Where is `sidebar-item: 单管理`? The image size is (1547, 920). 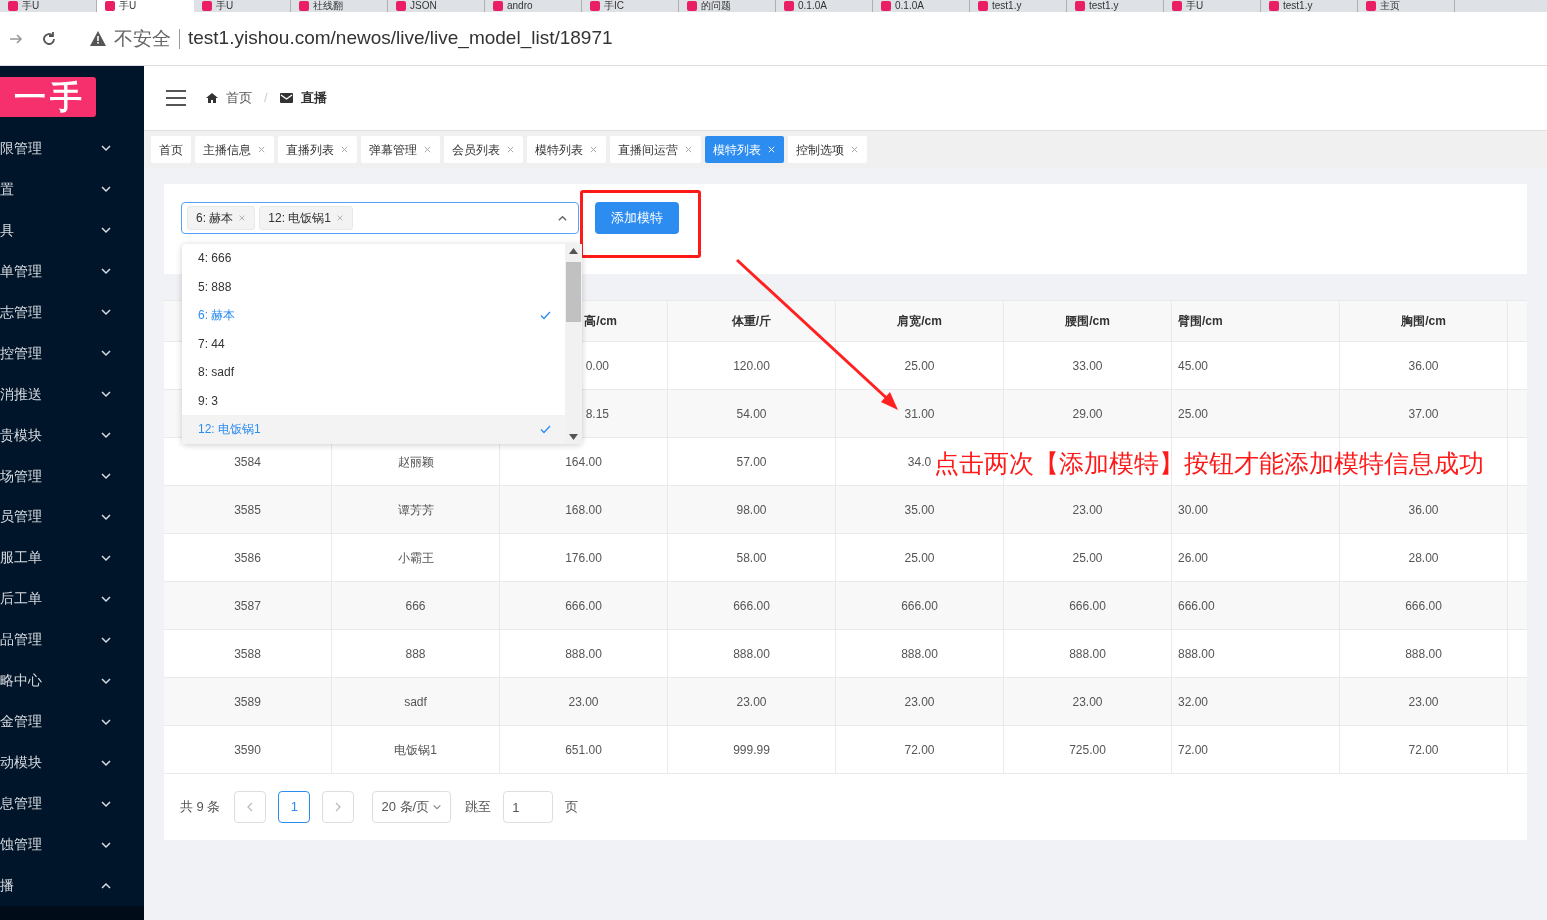 sidebar-item: 单管理 is located at coordinates (72, 271).